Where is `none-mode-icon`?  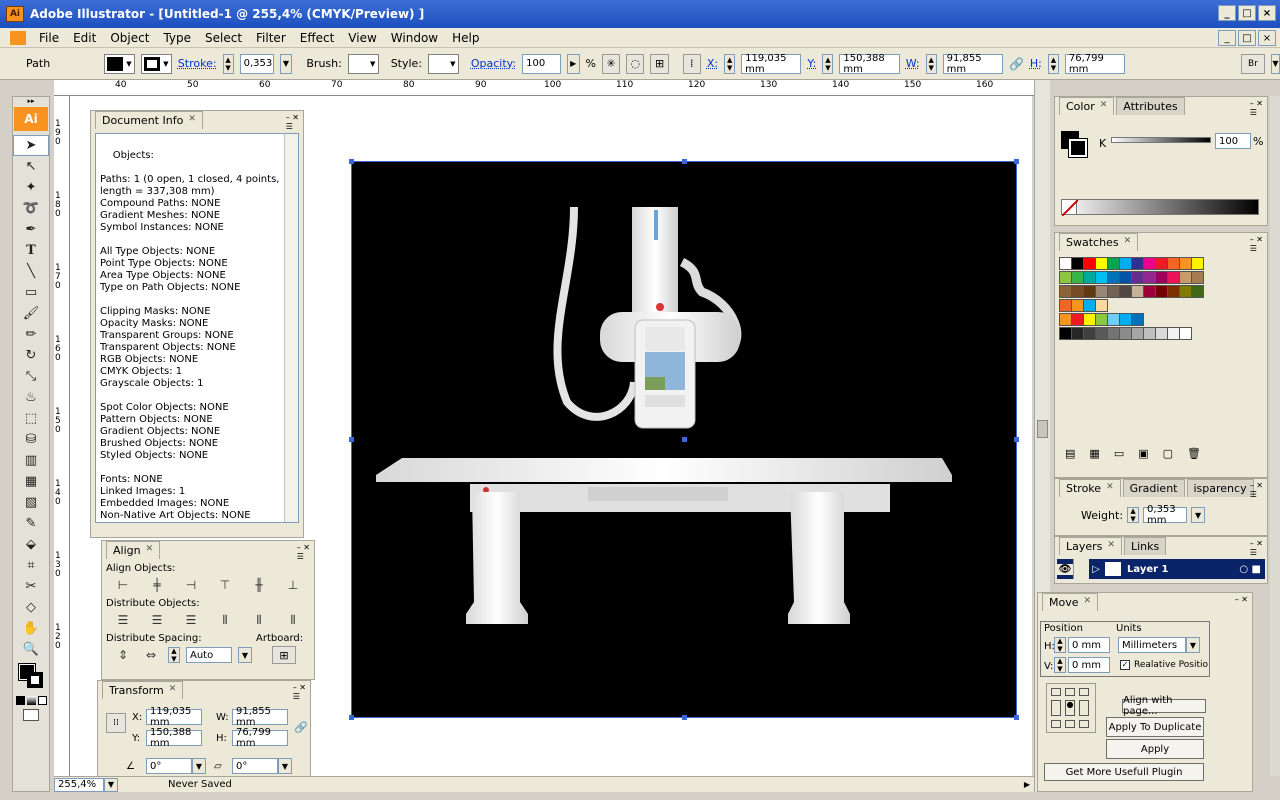
none-mode-icon is located at coordinates (42, 700).